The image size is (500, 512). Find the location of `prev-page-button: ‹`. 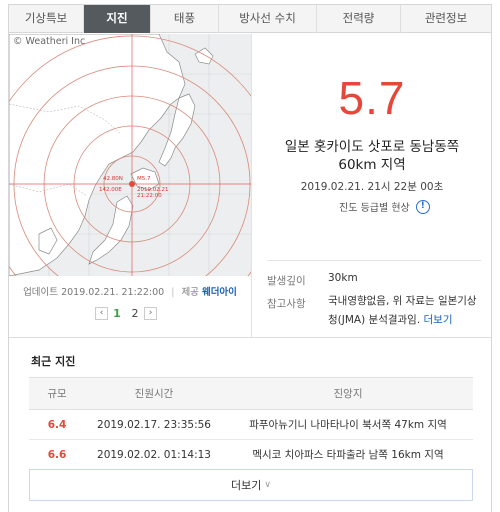

prev-page-button: ‹ is located at coordinates (101, 313).